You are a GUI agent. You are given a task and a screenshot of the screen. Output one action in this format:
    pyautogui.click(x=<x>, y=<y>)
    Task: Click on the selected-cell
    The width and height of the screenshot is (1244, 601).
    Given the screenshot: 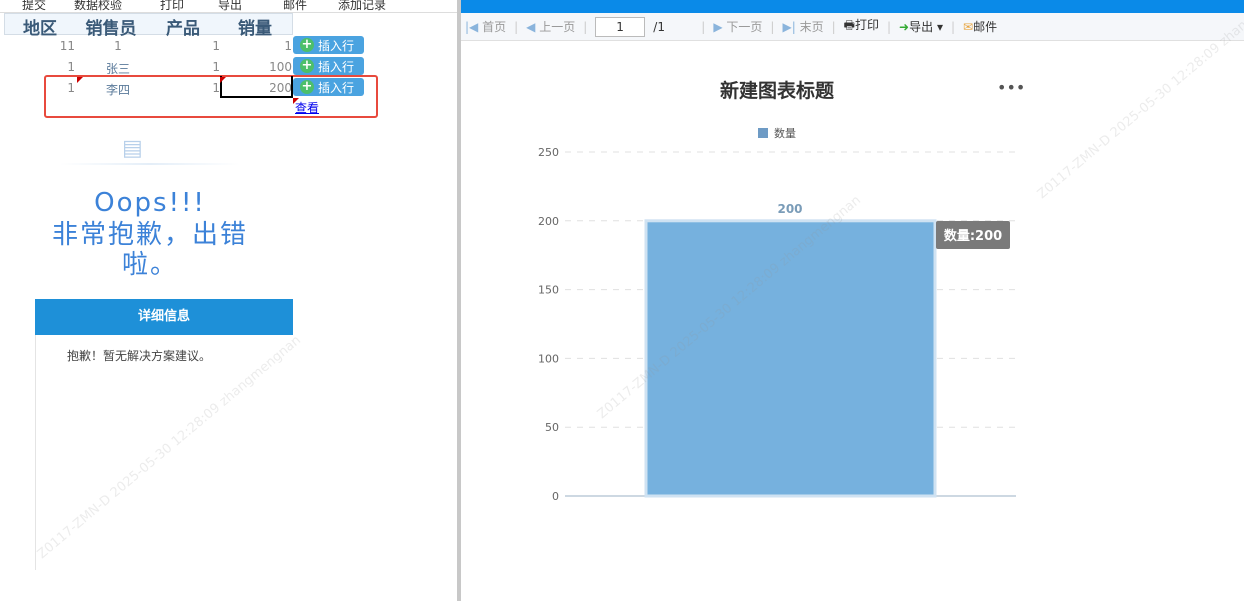 What is the action you would take?
    pyautogui.click(x=256, y=87)
    